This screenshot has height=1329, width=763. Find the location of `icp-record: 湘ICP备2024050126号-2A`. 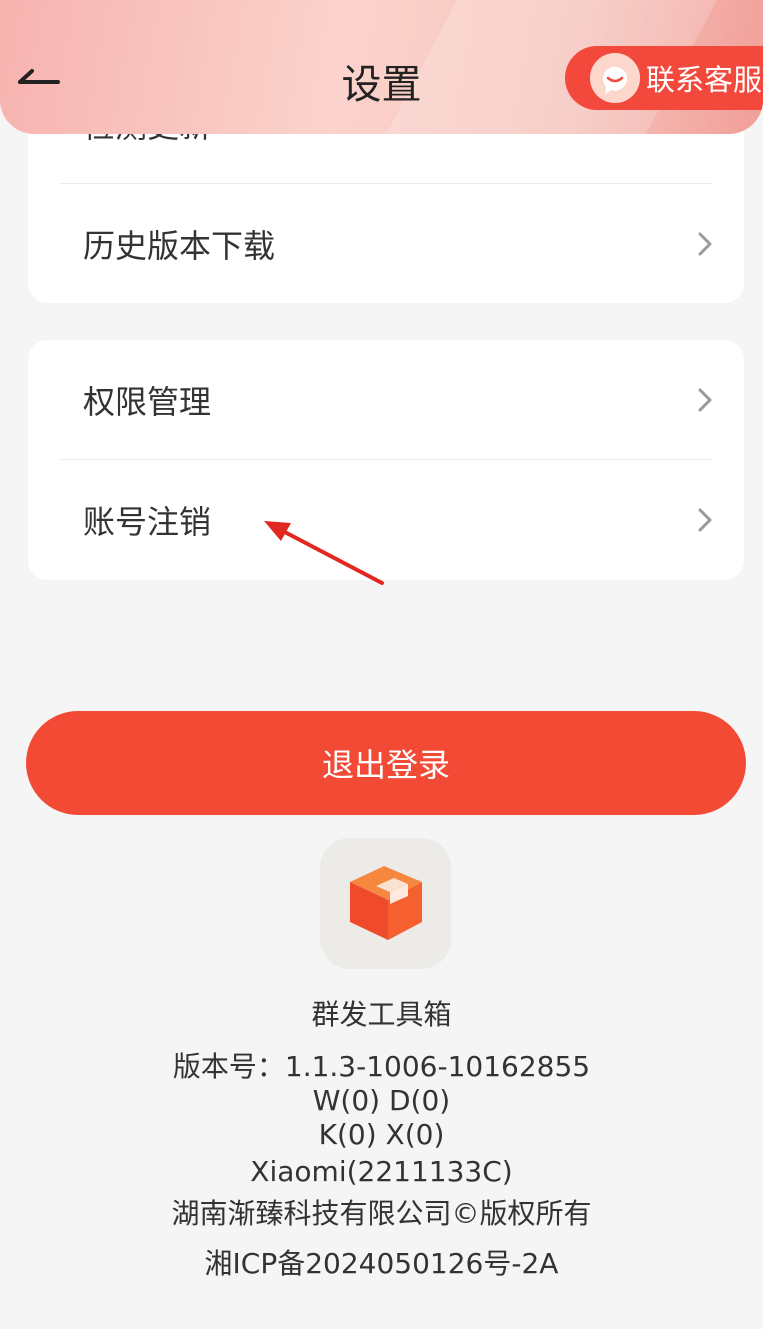

icp-record: 湘ICP备2024050126号-2A is located at coordinates (381, 1263).